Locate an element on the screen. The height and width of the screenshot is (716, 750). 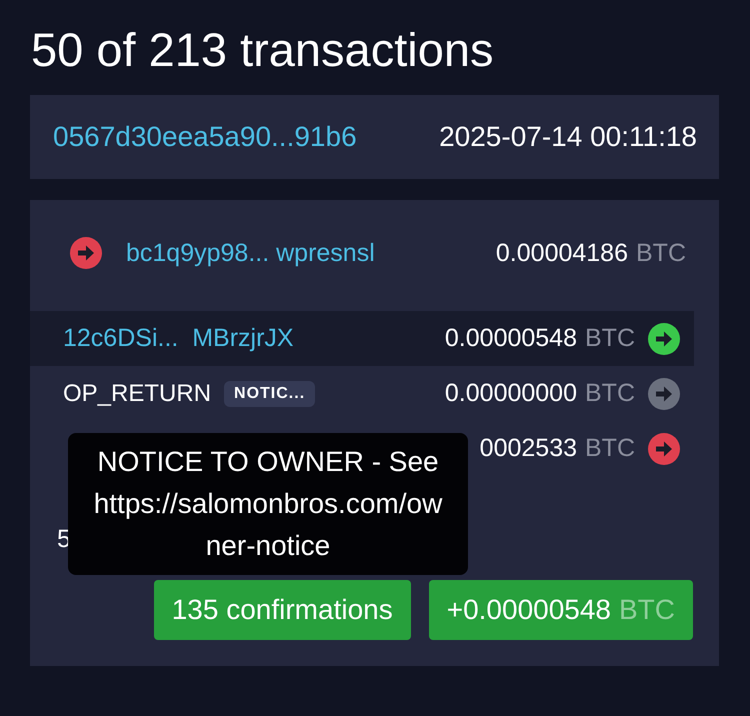
timestamp-text: 2025-07-14 00:11:18 is located at coordinates (568, 137).